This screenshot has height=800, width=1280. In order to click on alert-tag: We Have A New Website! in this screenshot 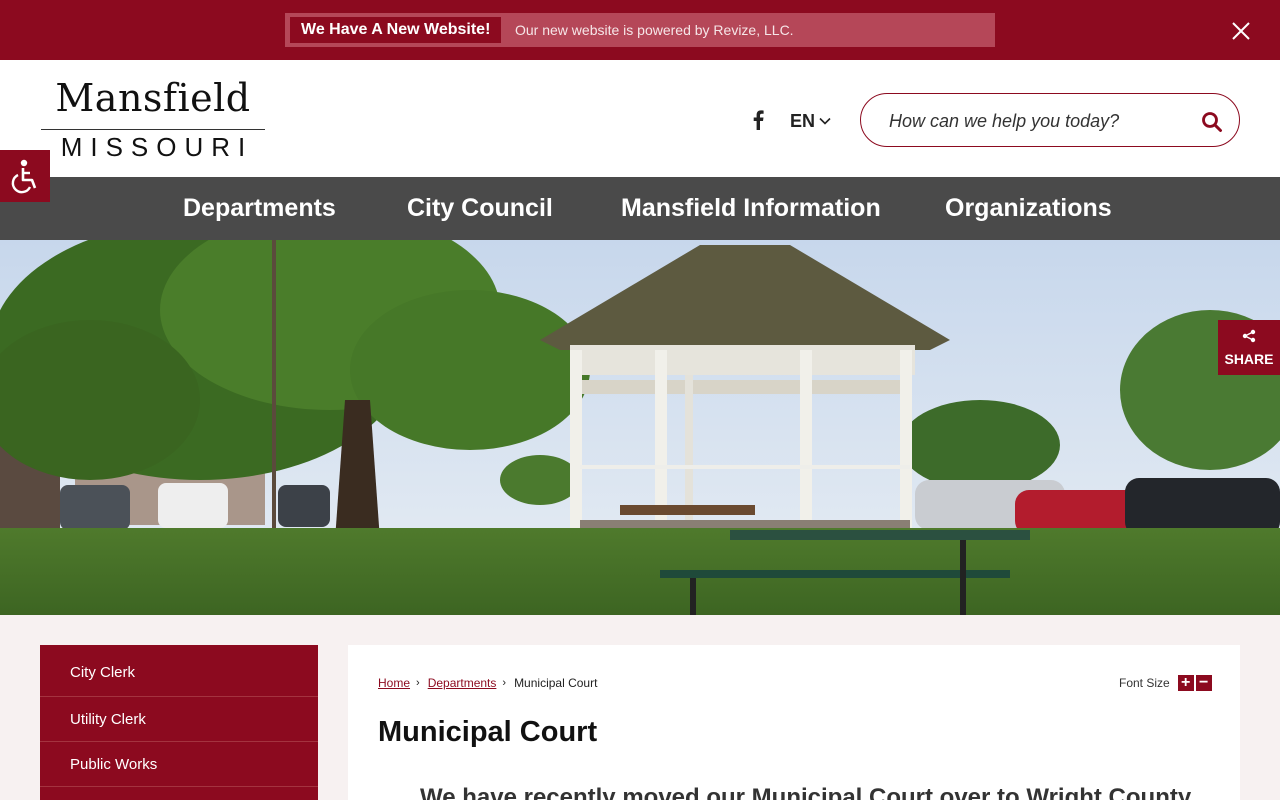, I will do `click(396, 30)`.